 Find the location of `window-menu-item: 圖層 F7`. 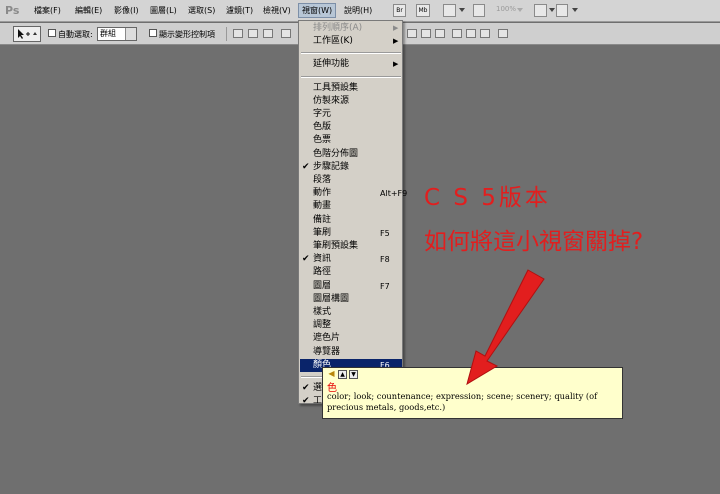

window-menu-item: 圖層 F7 is located at coordinates (351, 286).